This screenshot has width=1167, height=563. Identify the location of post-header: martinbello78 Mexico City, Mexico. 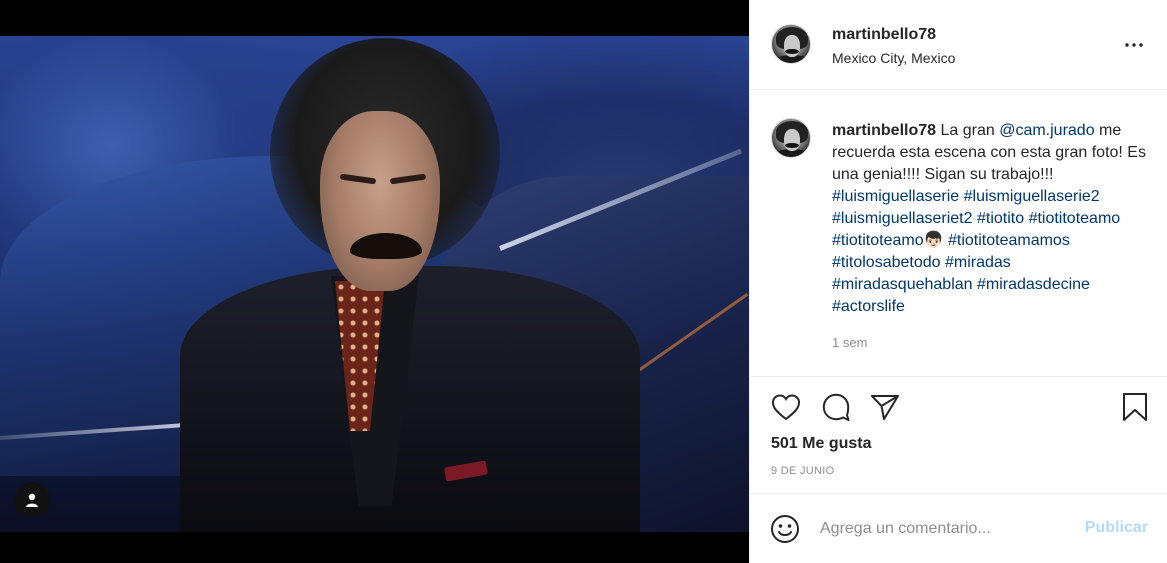
(958, 45).